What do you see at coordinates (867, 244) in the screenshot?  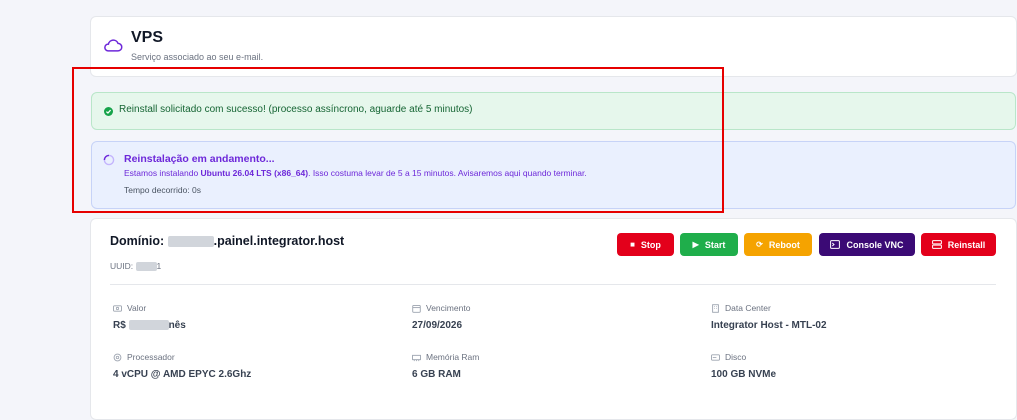 I see `console-vnc-button: Console VNC` at bounding box center [867, 244].